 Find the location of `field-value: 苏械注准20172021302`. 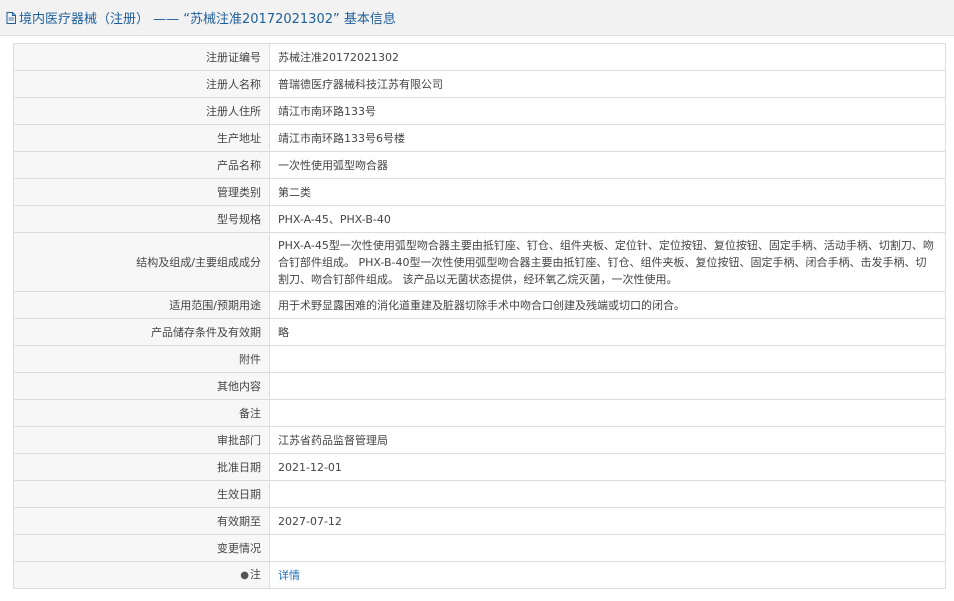

field-value: 苏械注准20172021302 is located at coordinates (607, 57).